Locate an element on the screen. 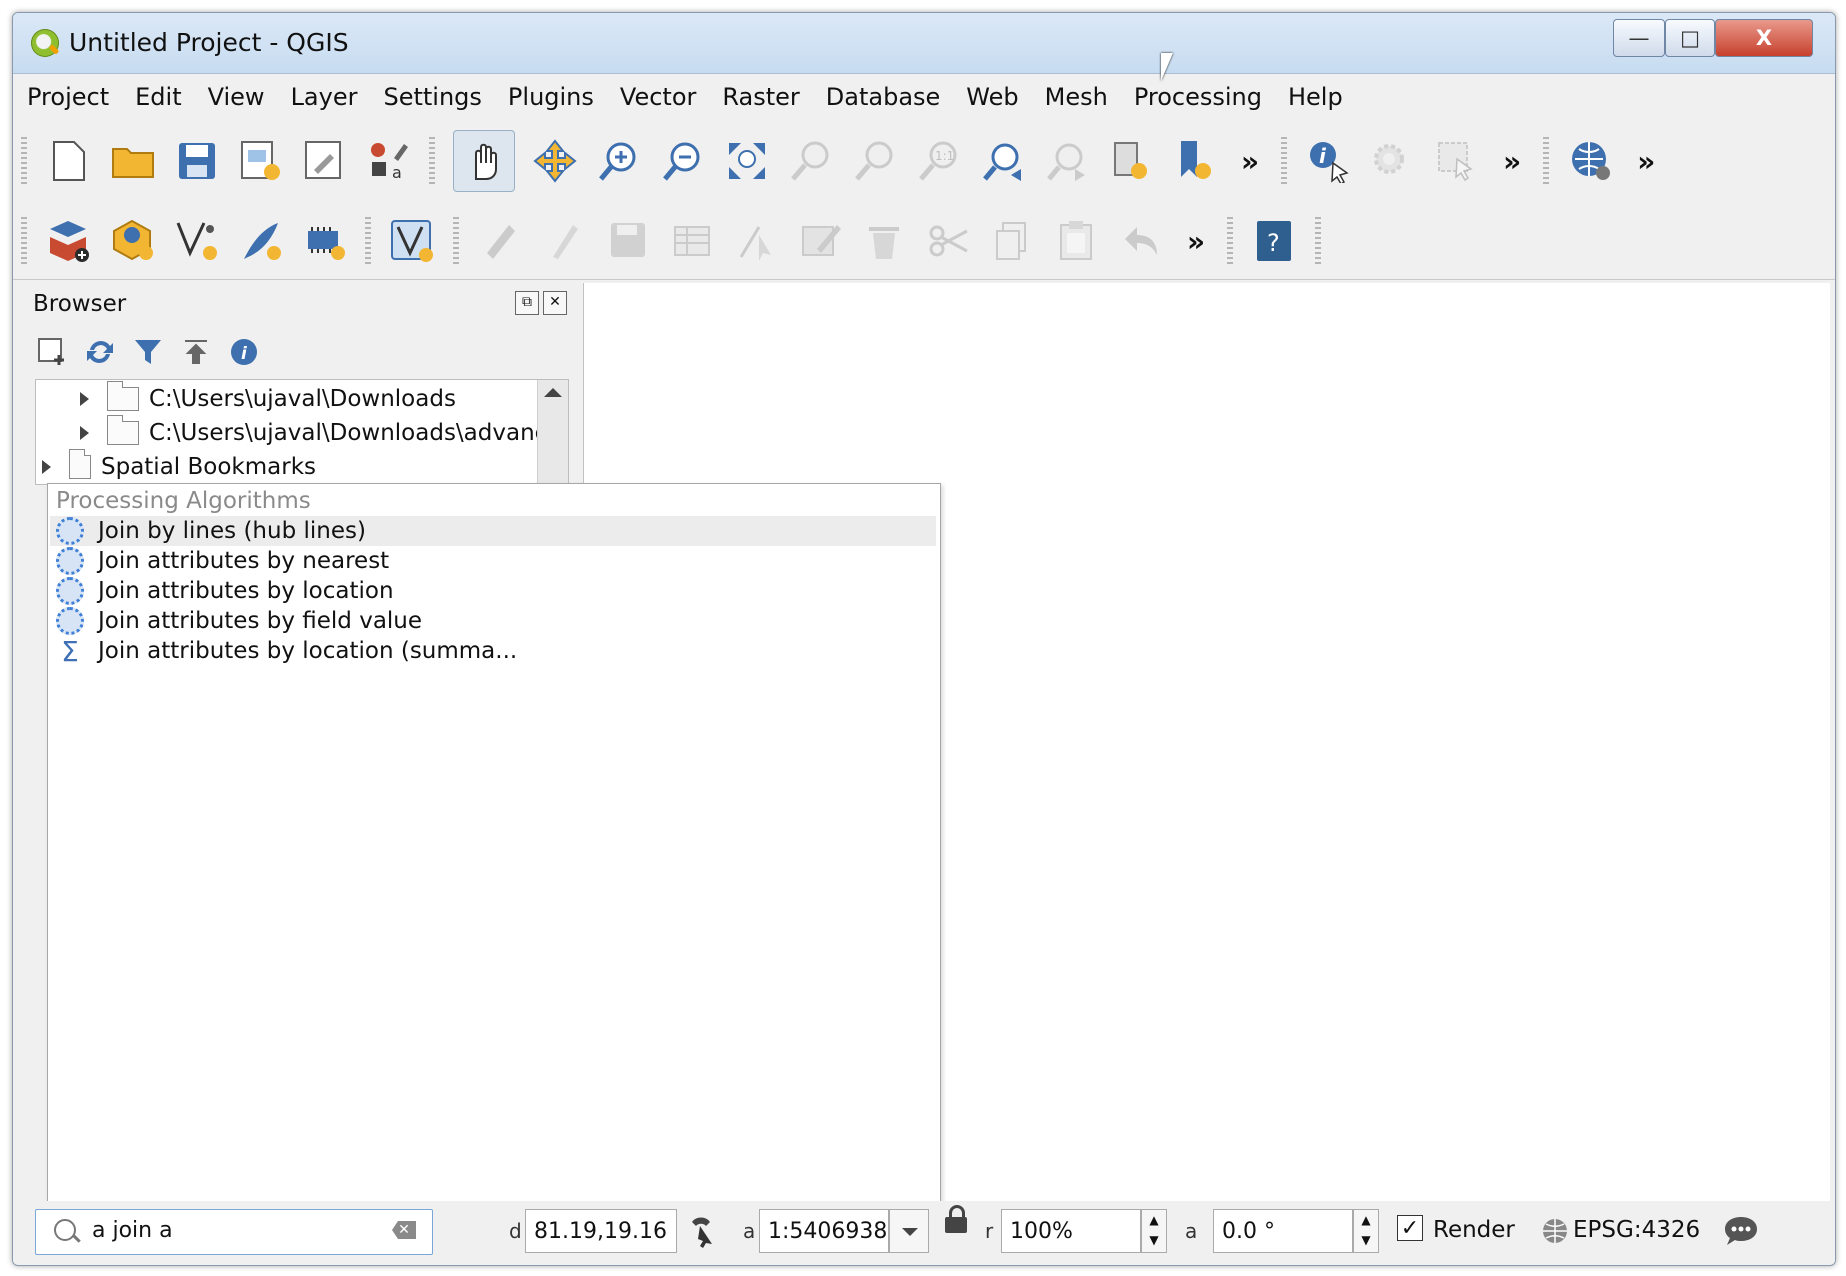 This screenshot has height=1276, width=1846. scroll-up-icon is located at coordinates (553, 392).